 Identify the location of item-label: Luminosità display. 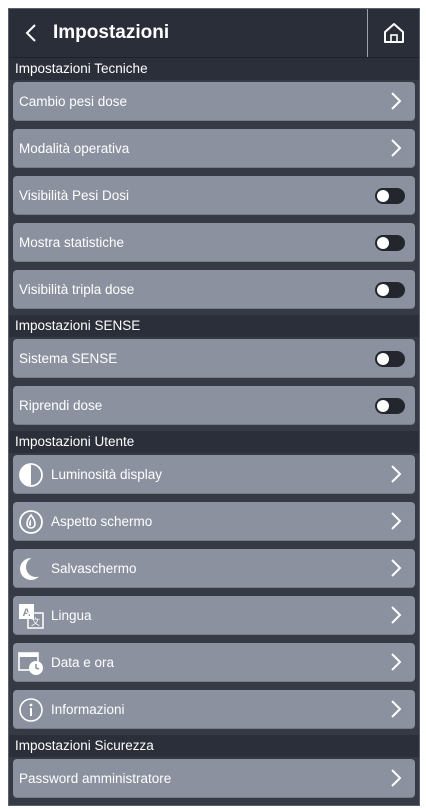
(107, 474).